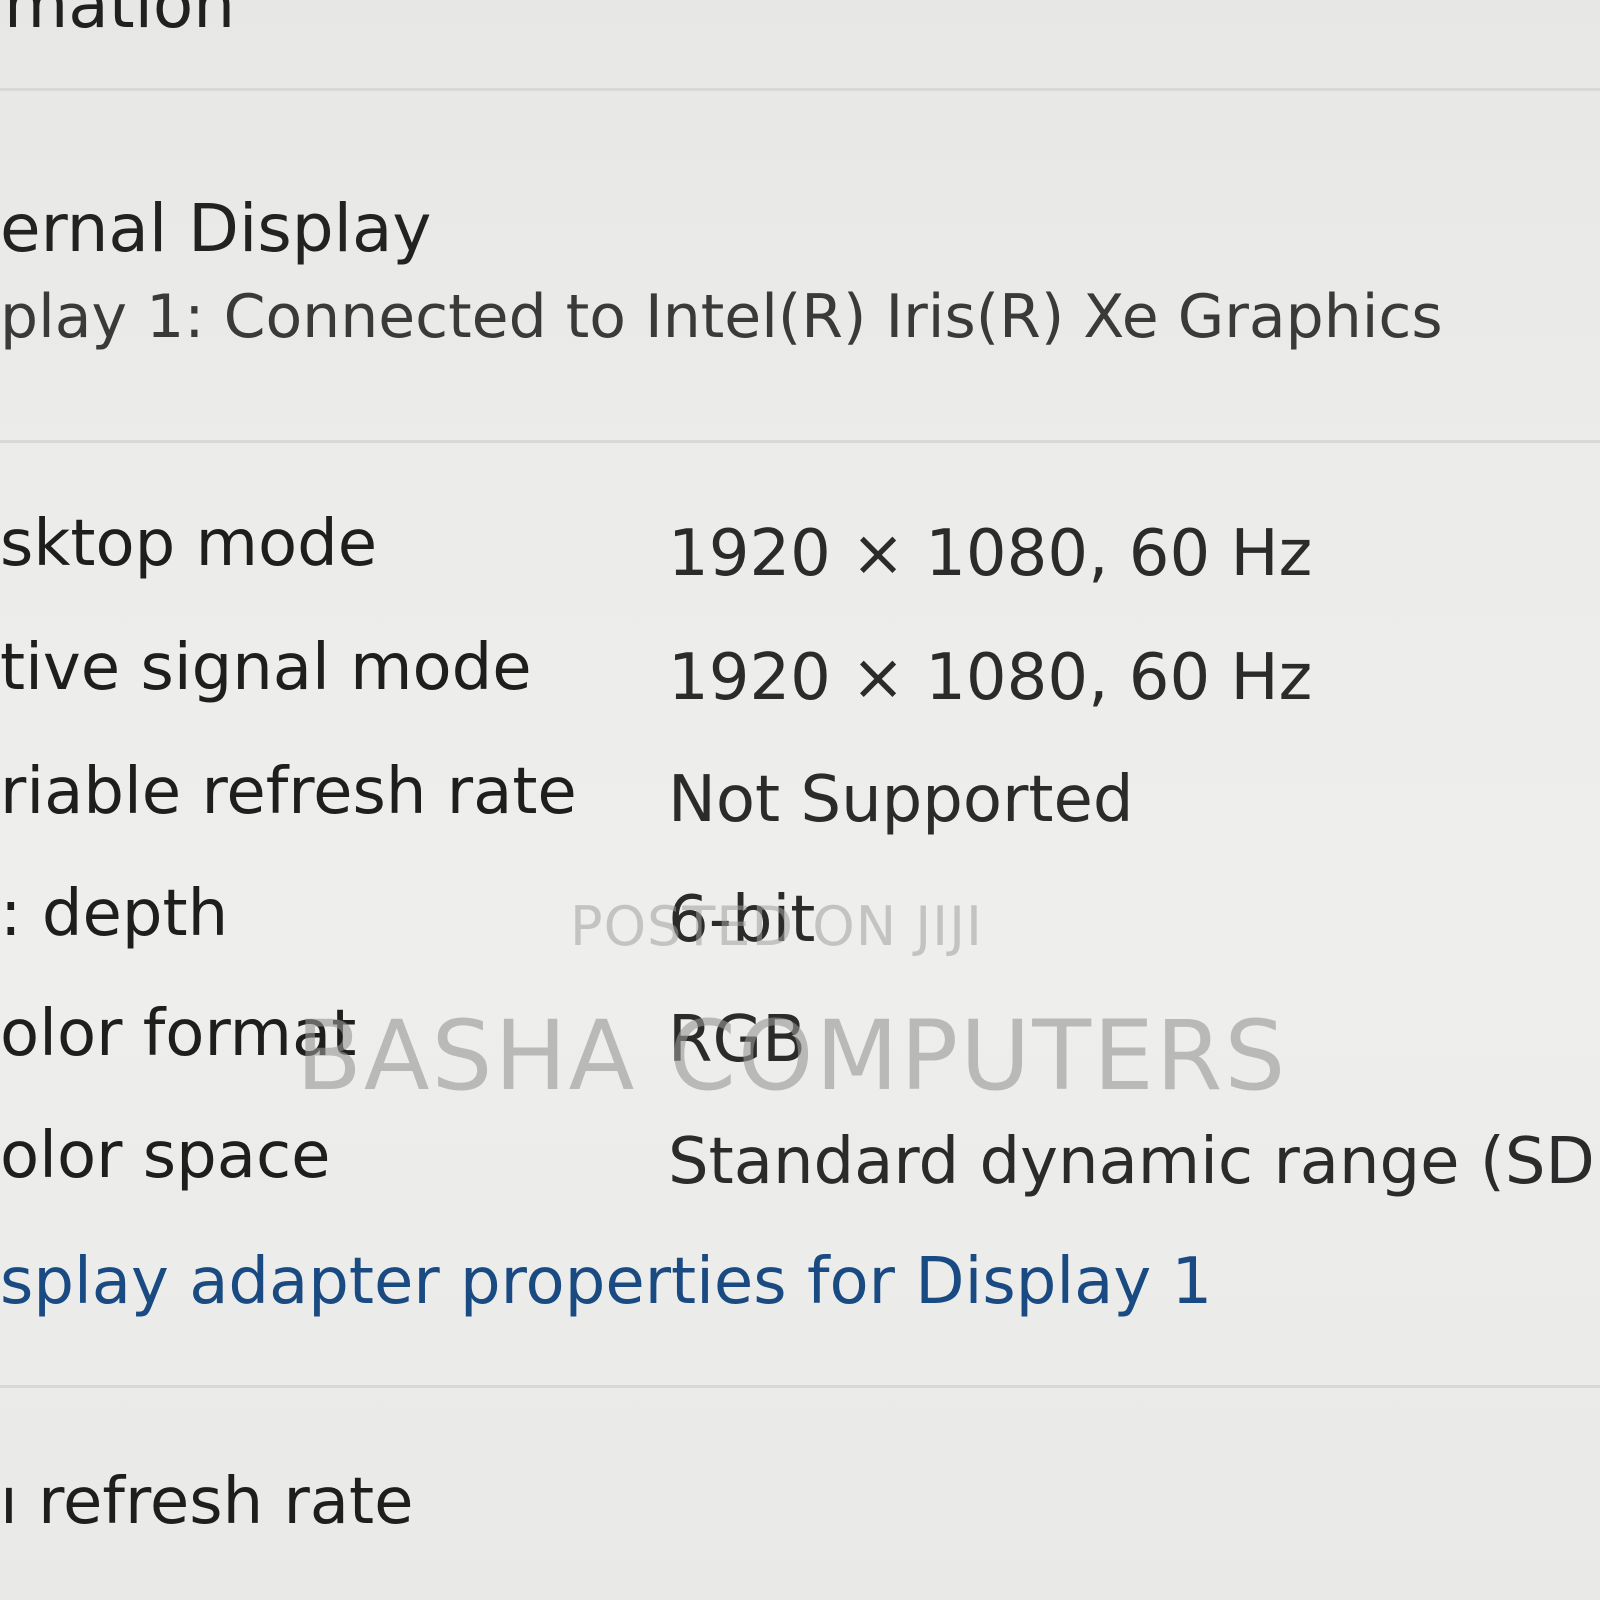  What do you see at coordinates (901, 800) in the screenshot?
I see `property-value-variable-refresh-rate: Not Supported` at bounding box center [901, 800].